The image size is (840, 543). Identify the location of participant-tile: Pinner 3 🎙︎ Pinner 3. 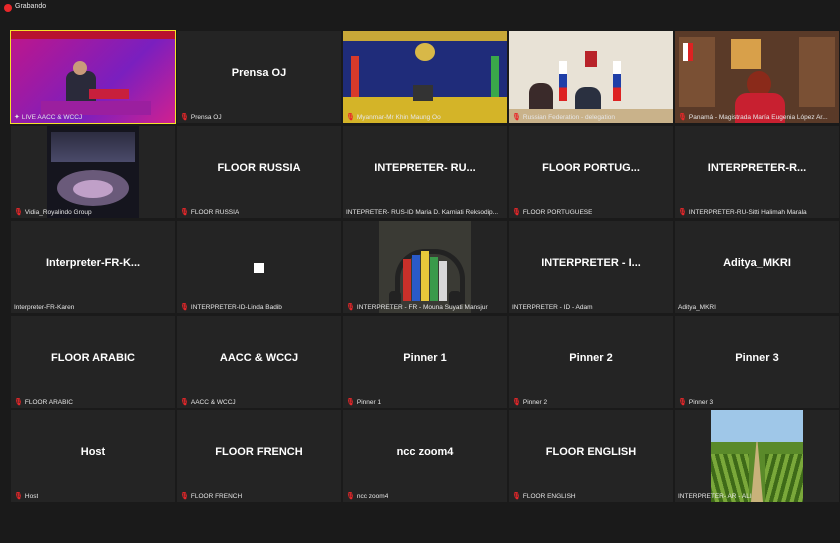
(757, 362).